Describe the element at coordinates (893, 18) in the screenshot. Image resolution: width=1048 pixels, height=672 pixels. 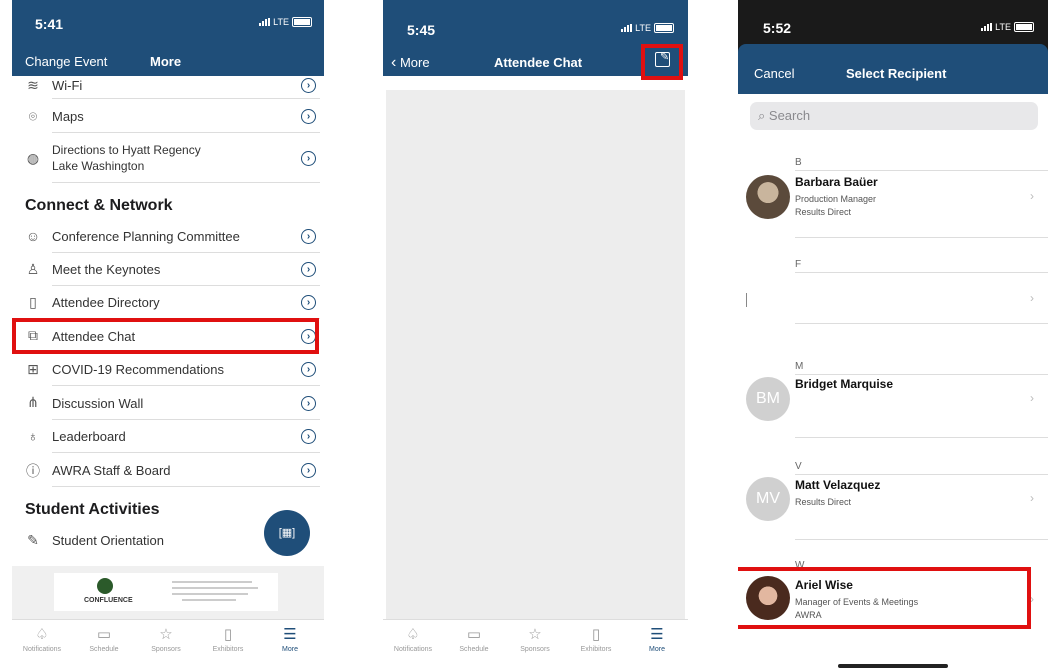
I see `status-bar: 5:52 LTE` at that location.